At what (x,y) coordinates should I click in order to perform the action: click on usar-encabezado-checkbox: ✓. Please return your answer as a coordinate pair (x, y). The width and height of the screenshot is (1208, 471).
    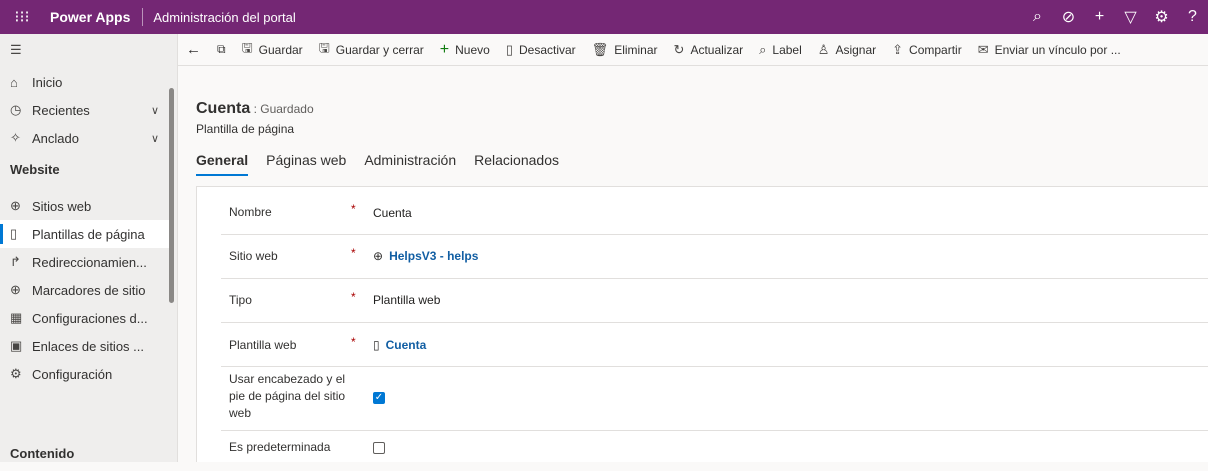
    Looking at the image, I should click on (379, 398).